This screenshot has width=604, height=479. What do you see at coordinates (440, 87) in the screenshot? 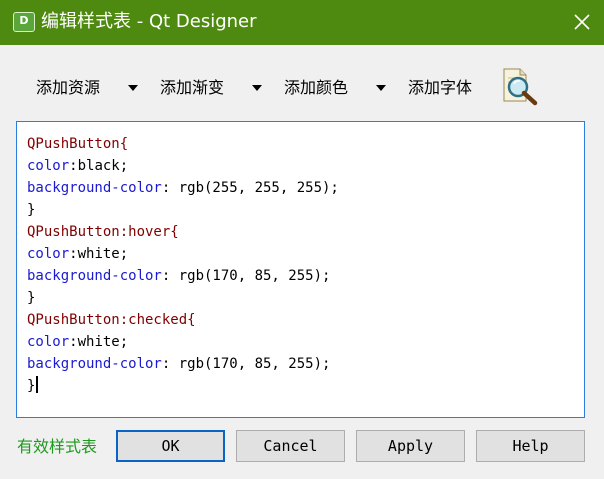
I see `add-font-label: 添加字体` at bounding box center [440, 87].